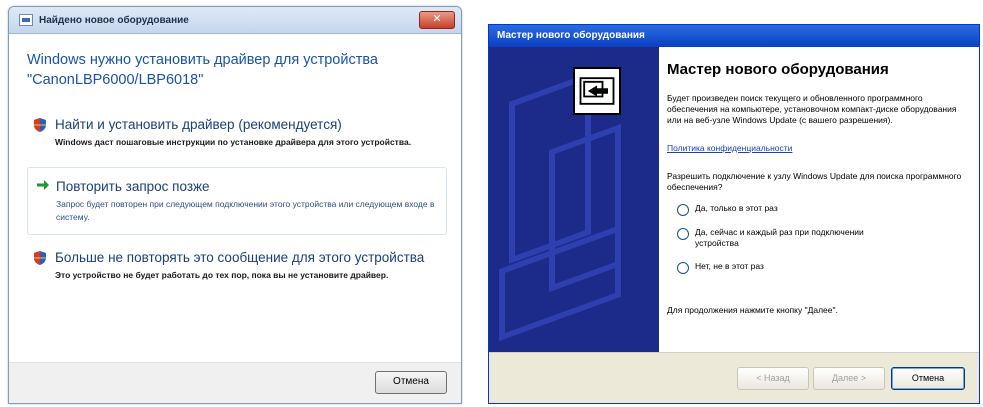  Describe the element at coordinates (734, 36) in the screenshot. I see `xp-title-bar: Мастер нового оборудования` at that location.